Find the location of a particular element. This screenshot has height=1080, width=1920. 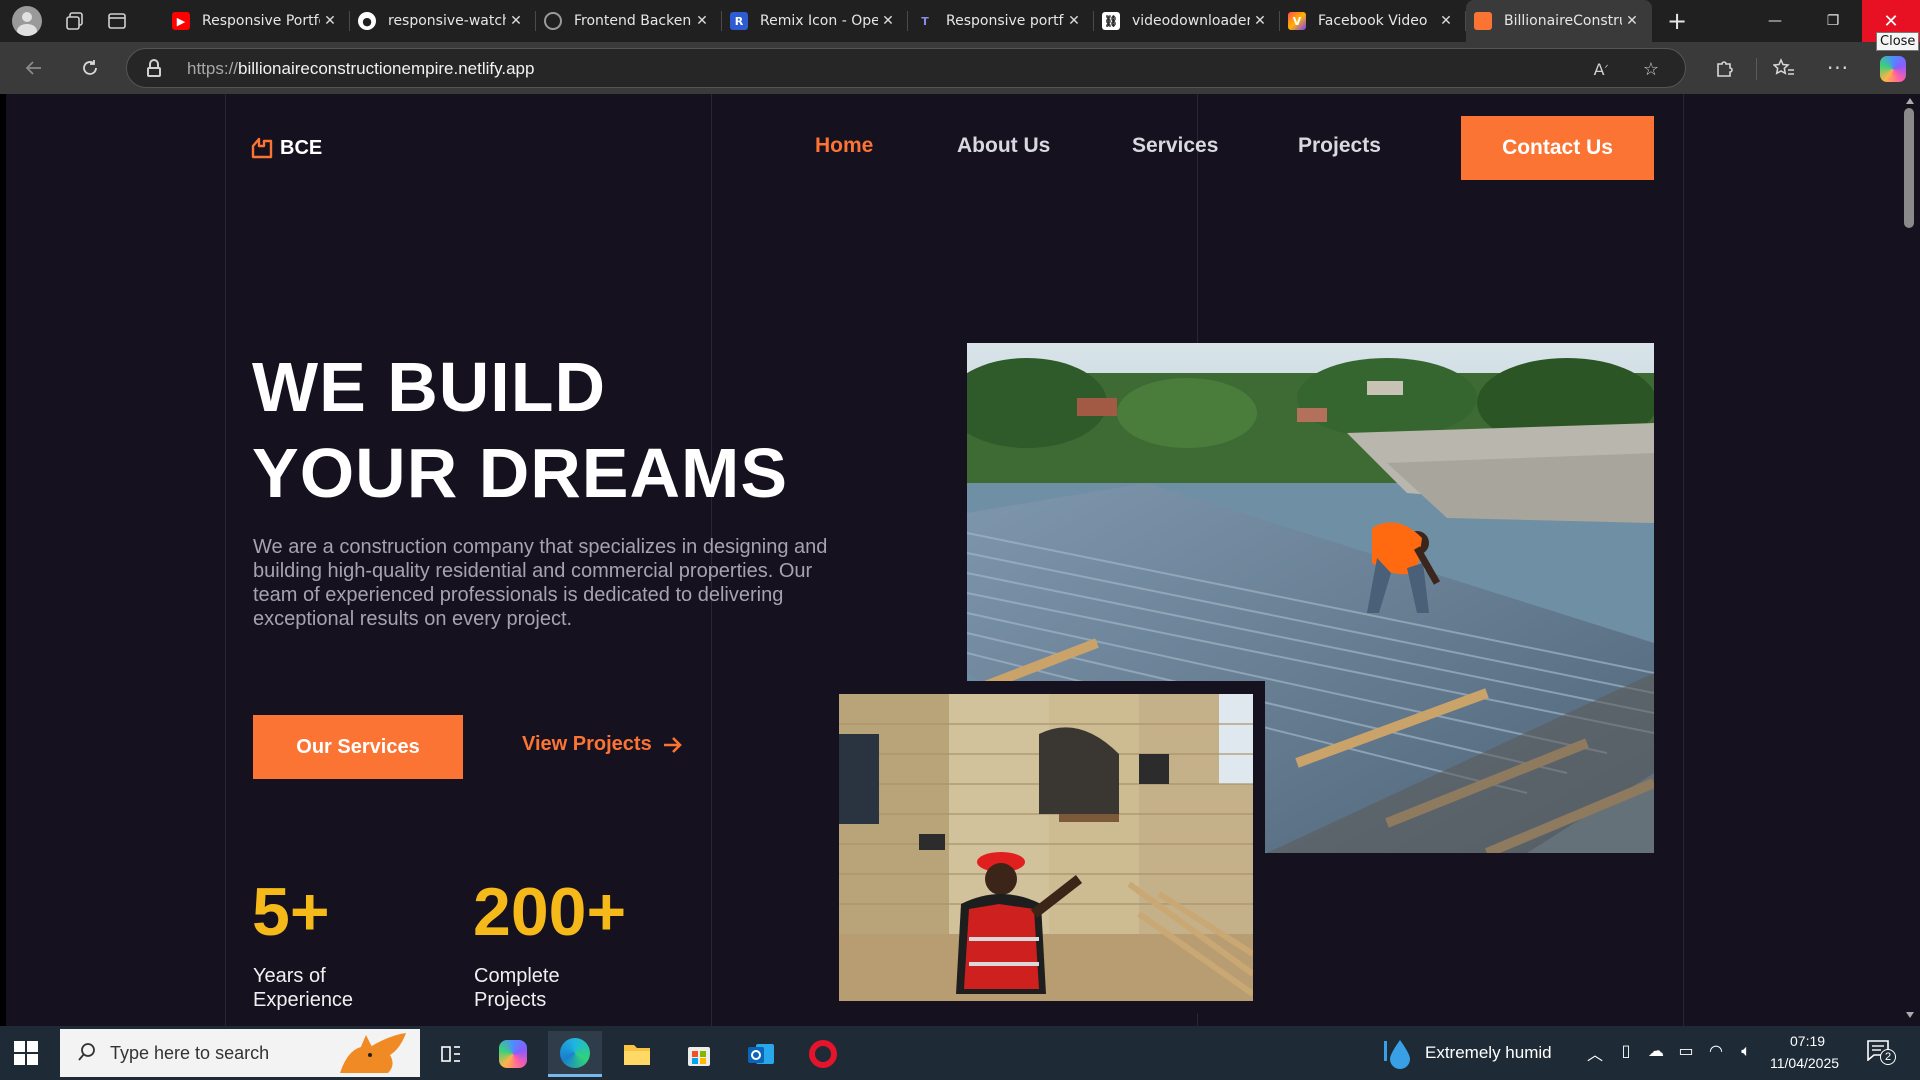

tab-title: Facebook Video is located at coordinates (1373, 21).